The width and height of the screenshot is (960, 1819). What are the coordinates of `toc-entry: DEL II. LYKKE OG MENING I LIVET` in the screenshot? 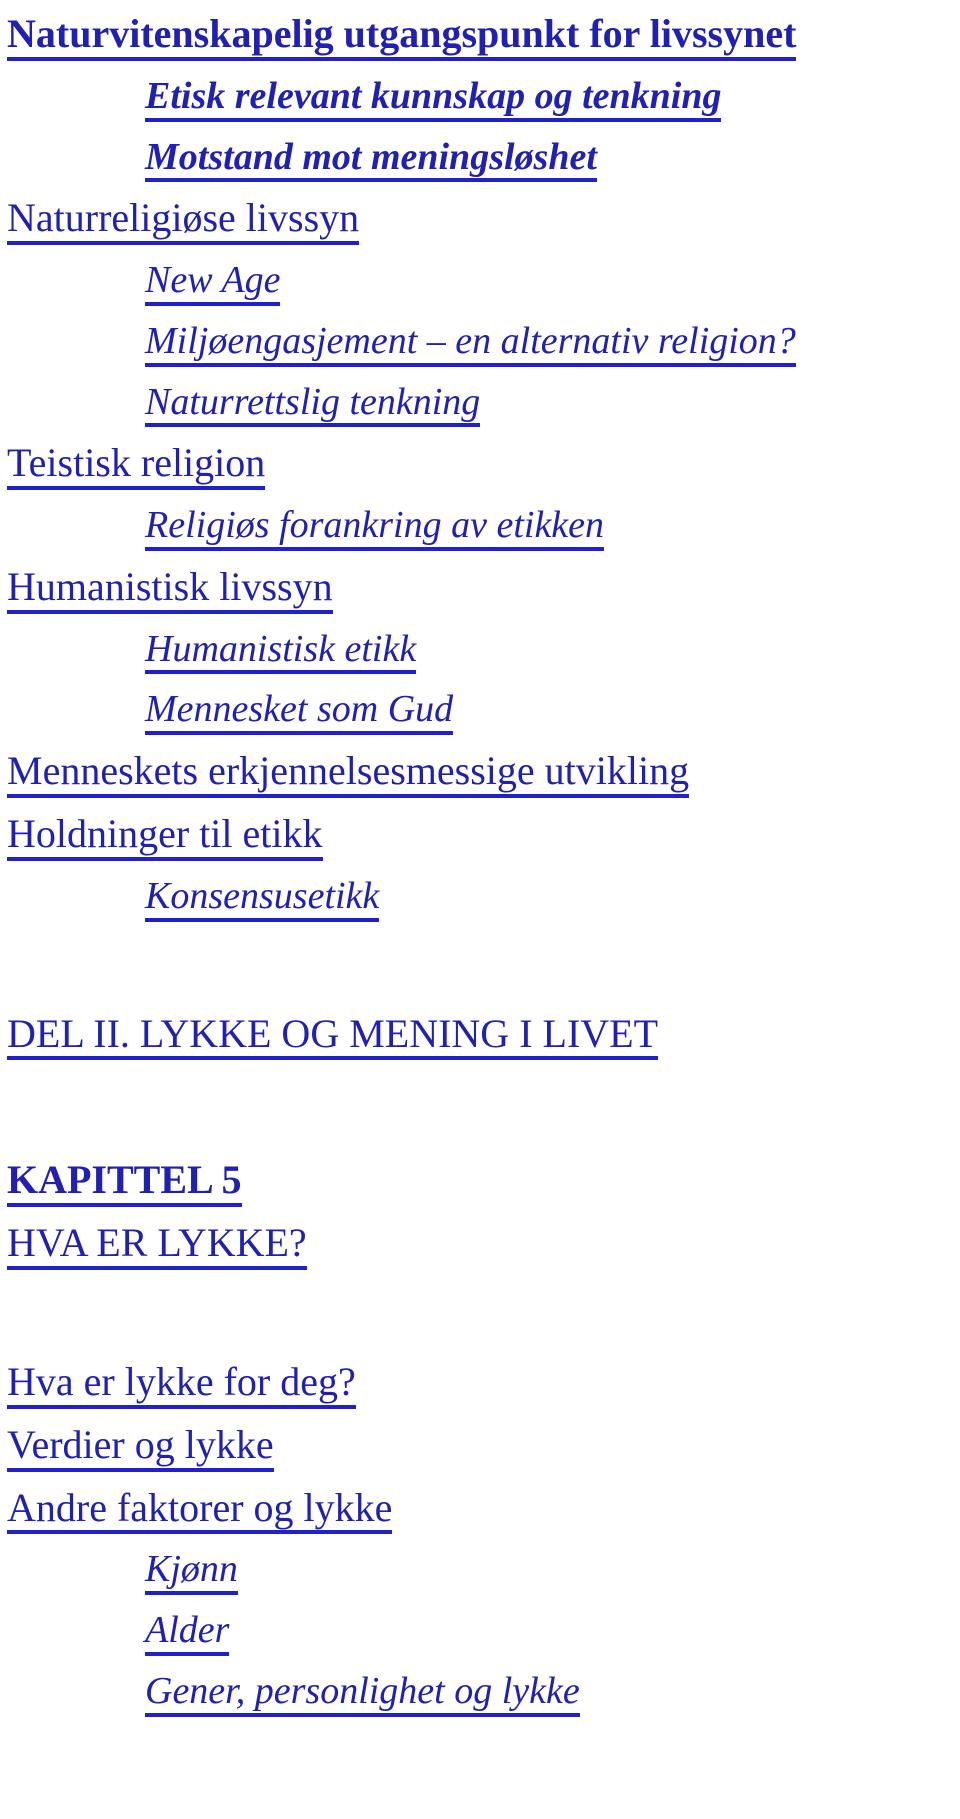 It's located at (480, 1037).